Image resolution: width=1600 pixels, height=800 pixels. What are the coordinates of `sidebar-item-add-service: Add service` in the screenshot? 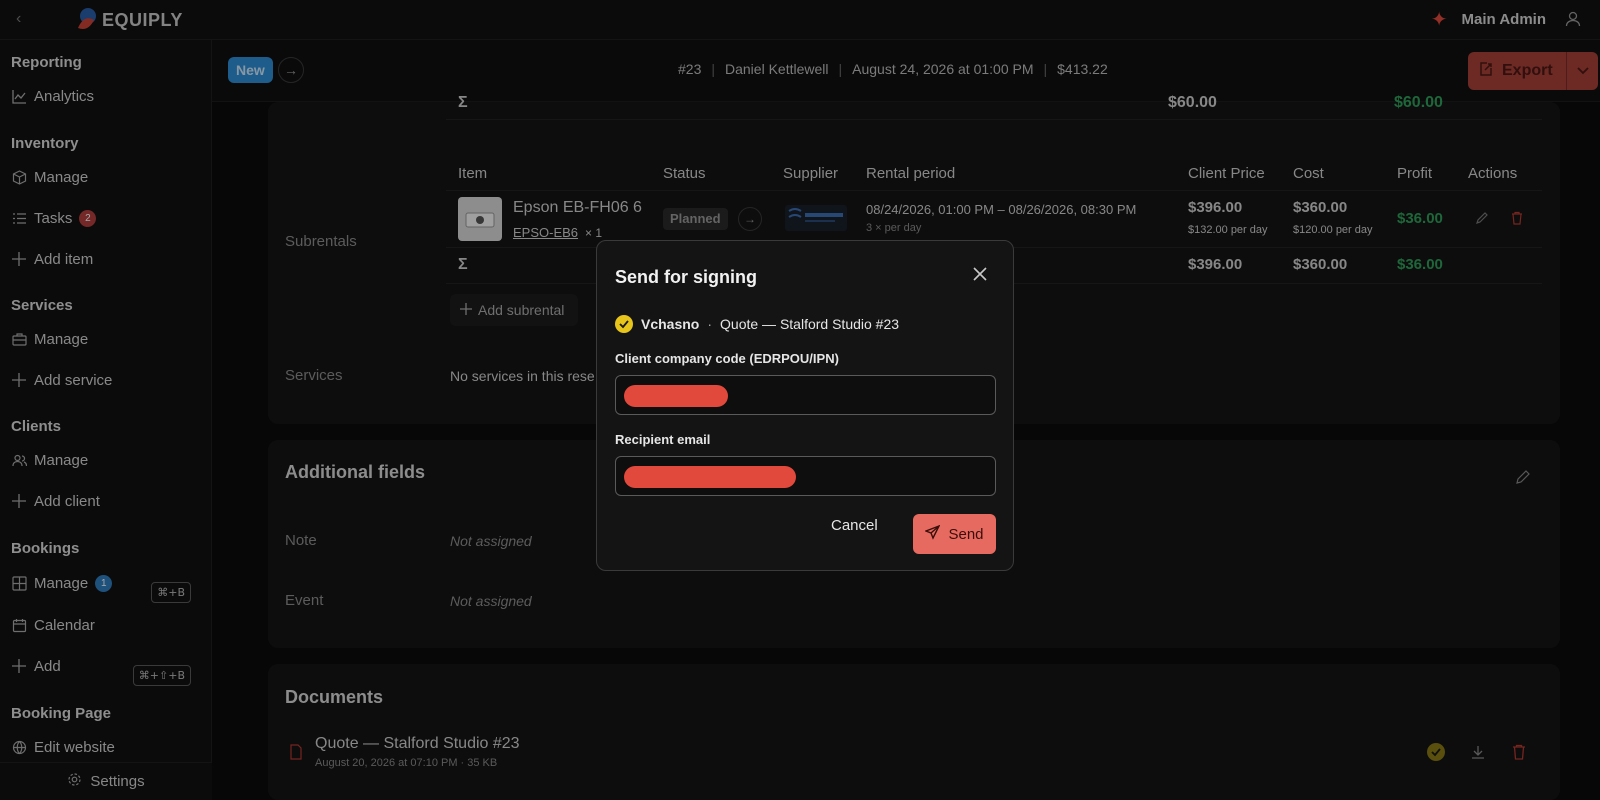 It's located at (61, 380).